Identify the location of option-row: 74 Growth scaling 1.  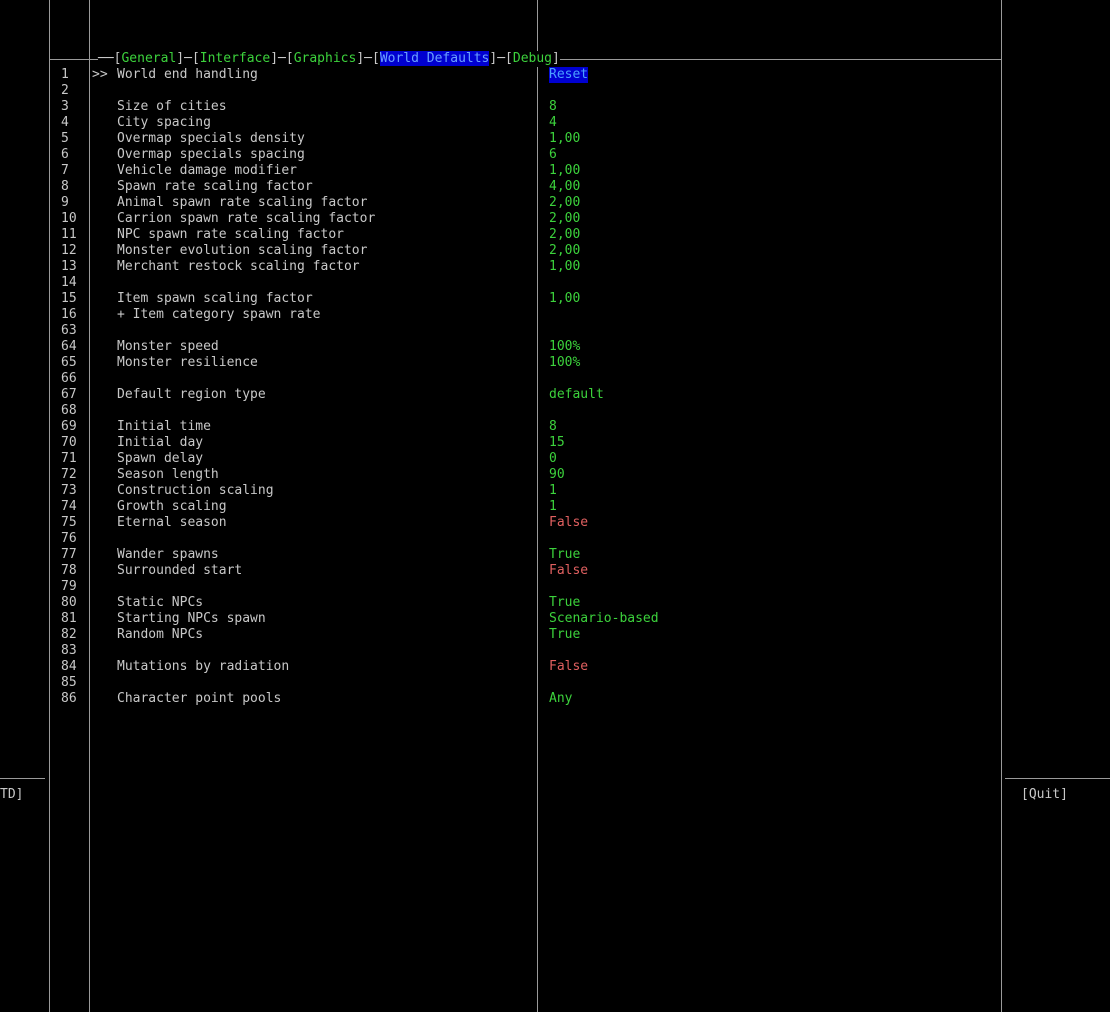
(555, 507).